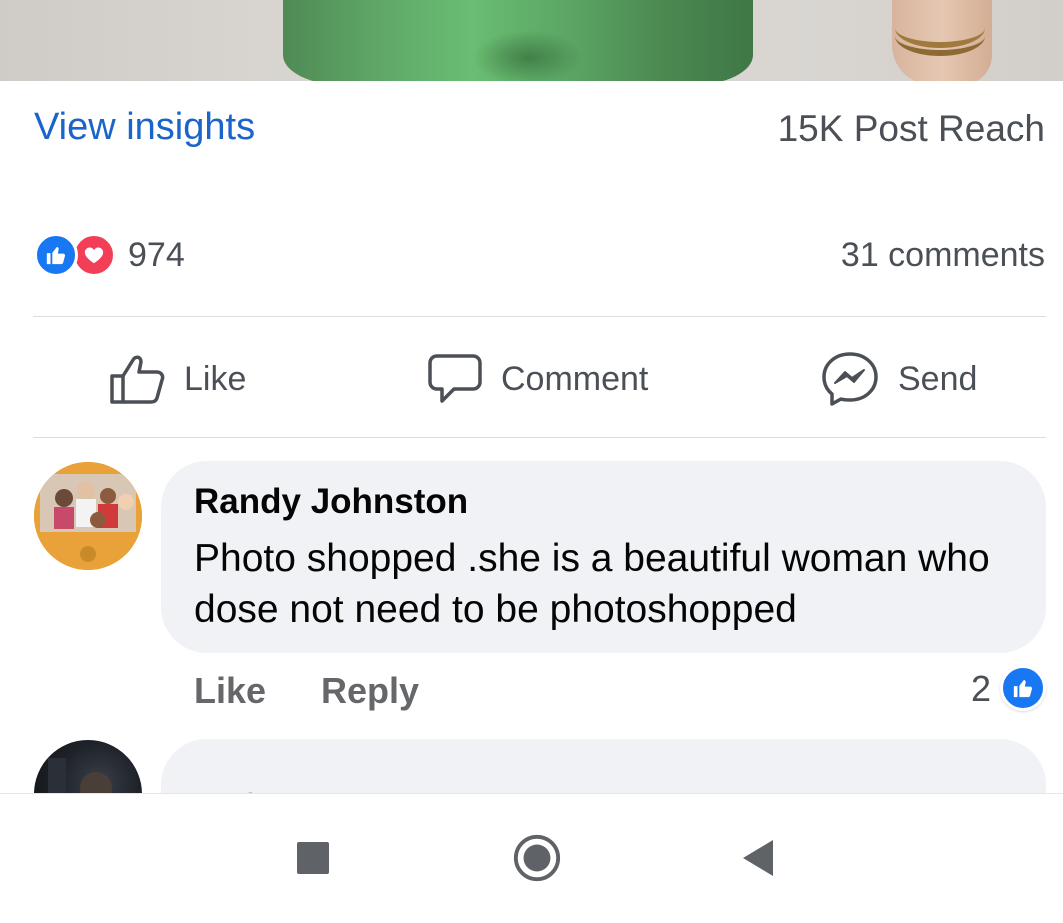 This screenshot has height=923, width=1063. What do you see at coordinates (88, 766) in the screenshot?
I see `my-avatar` at bounding box center [88, 766].